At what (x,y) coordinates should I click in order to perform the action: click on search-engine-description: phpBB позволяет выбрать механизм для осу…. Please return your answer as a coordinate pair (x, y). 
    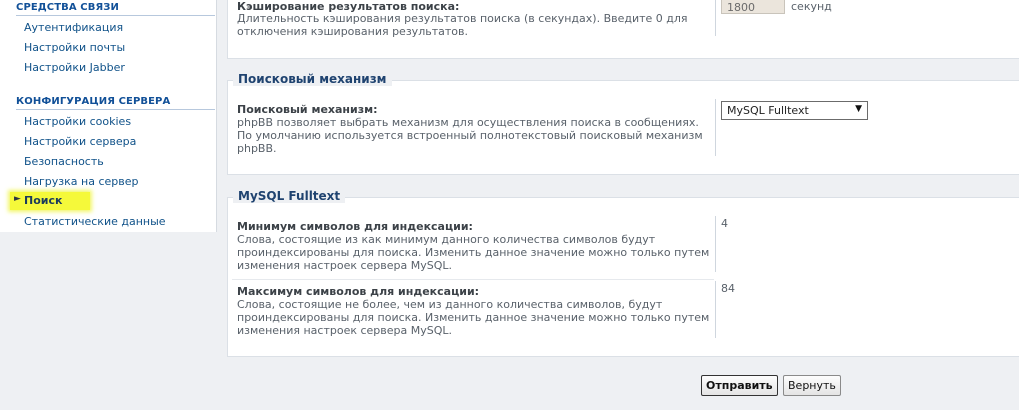
    Looking at the image, I should click on (474, 135).